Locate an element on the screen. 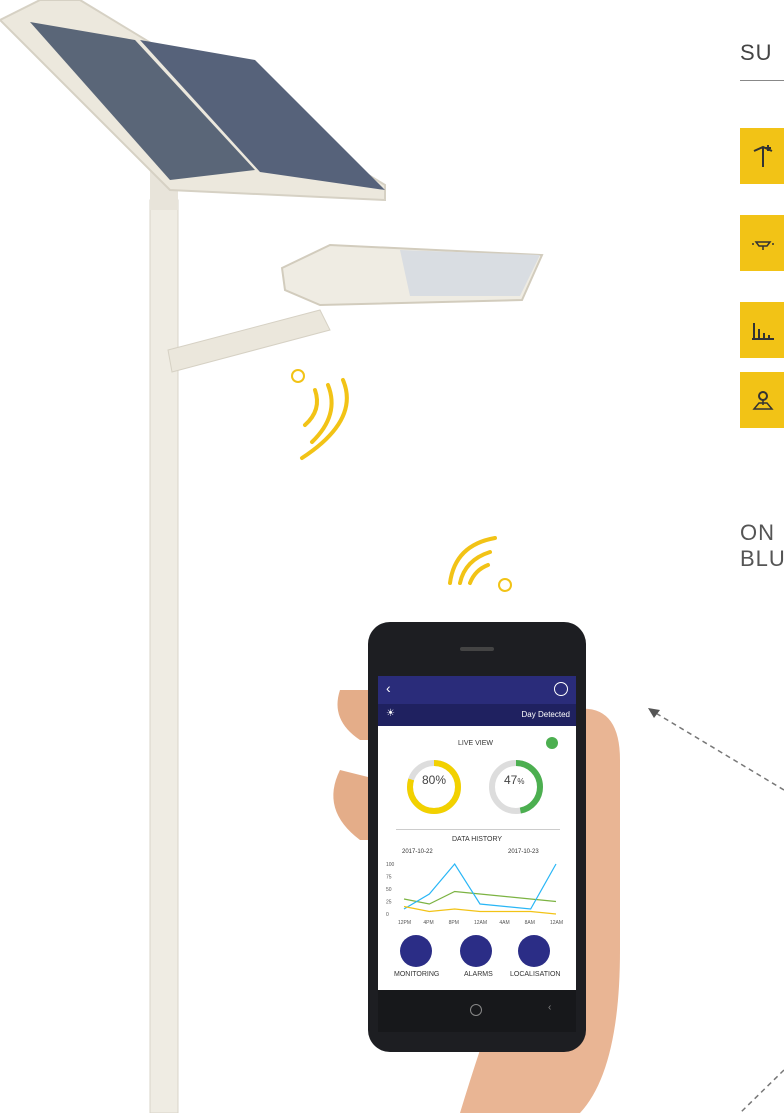 This screenshot has height=1113, width=784. live-view-label: LIVE VIEW is located at coordinates (476, 743).